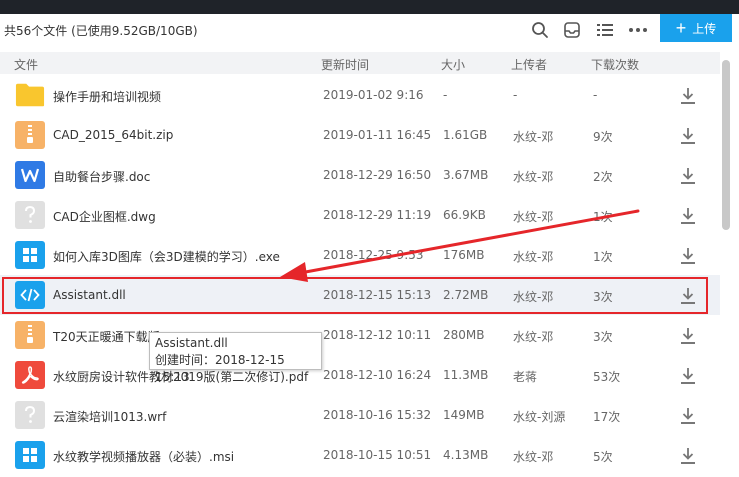 The width and height of the screenshot is (739, 477). What do you see at coordinates (345, 64) in the screenshot?
I see `column-updated: 更新时间` at bounding box center [345, 64].